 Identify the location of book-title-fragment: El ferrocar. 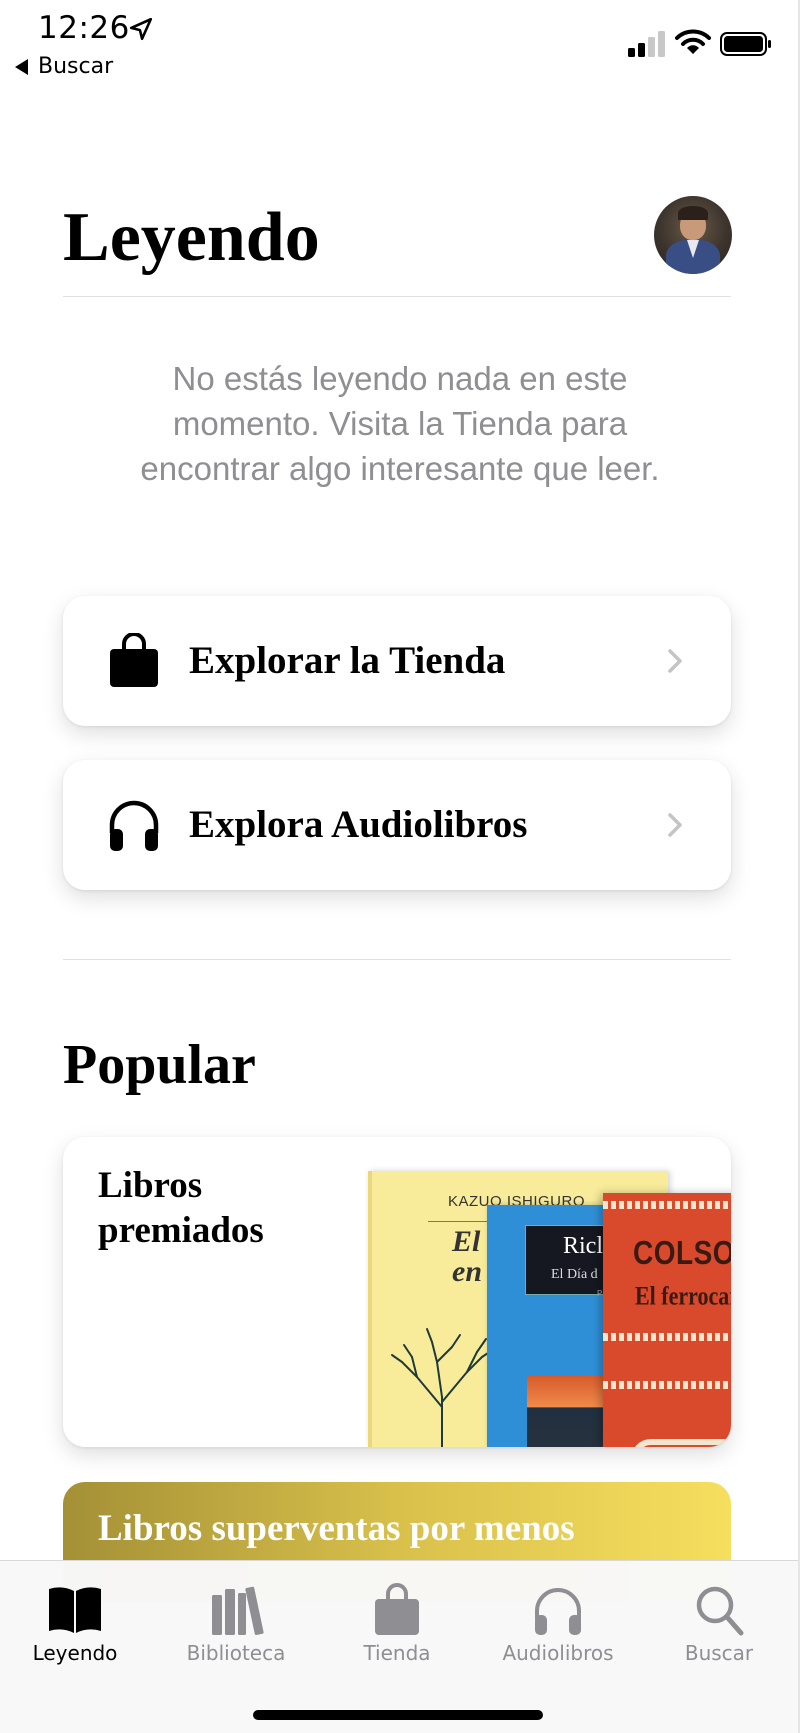
(683, 1295).